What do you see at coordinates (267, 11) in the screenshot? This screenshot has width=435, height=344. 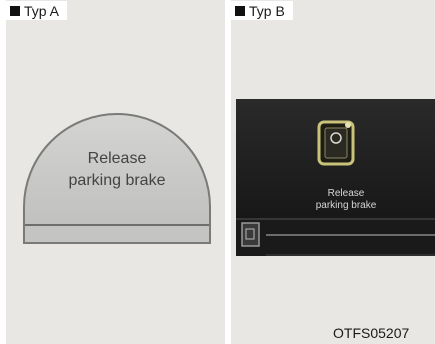 I see `panel-type-b-label-text: Typ B` at bounding box center [267, 11].